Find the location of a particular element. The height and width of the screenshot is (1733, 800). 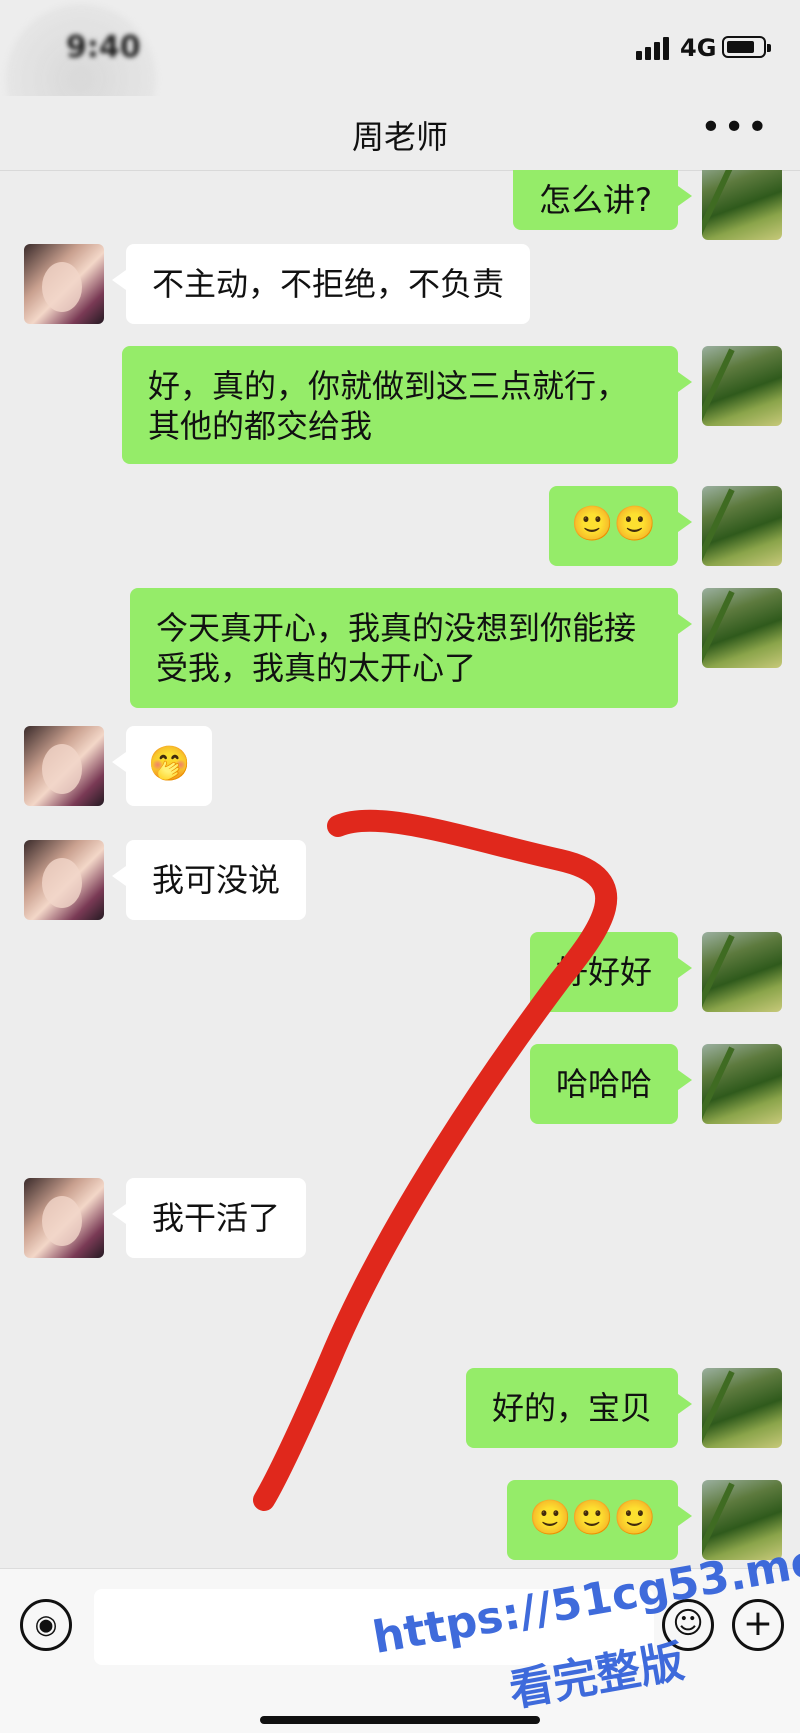

message-row: 🙂🙂 is located at coordinates (400, 526).